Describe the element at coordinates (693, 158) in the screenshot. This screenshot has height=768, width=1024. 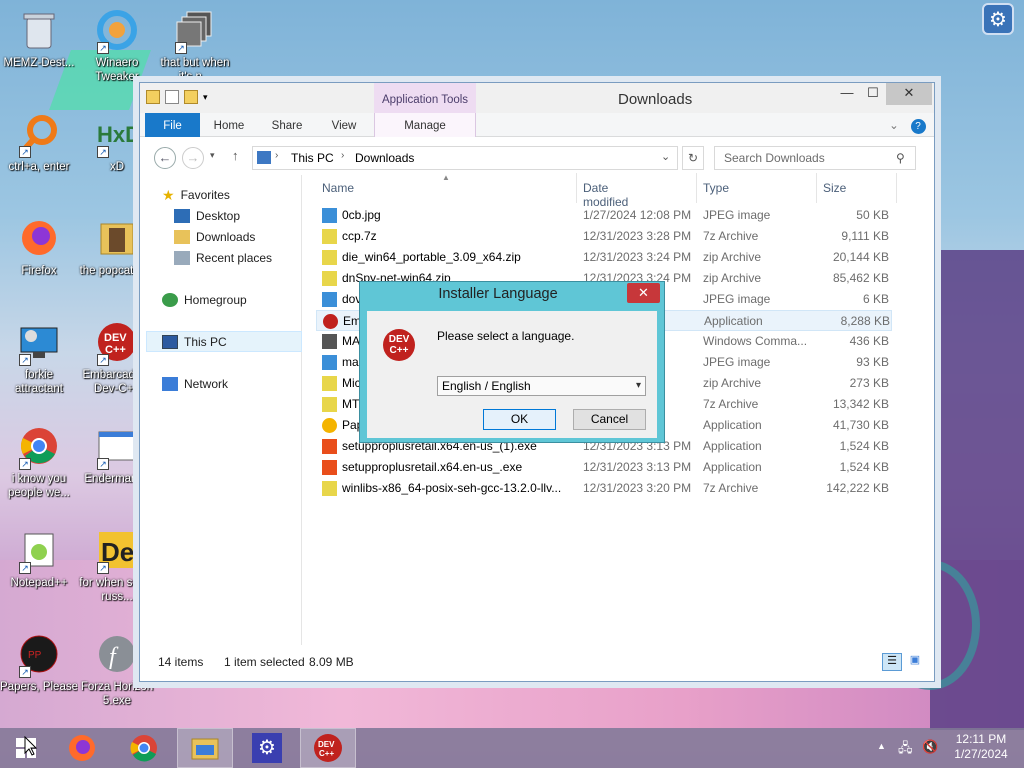
I see `refresh-button: ↻` at that location.